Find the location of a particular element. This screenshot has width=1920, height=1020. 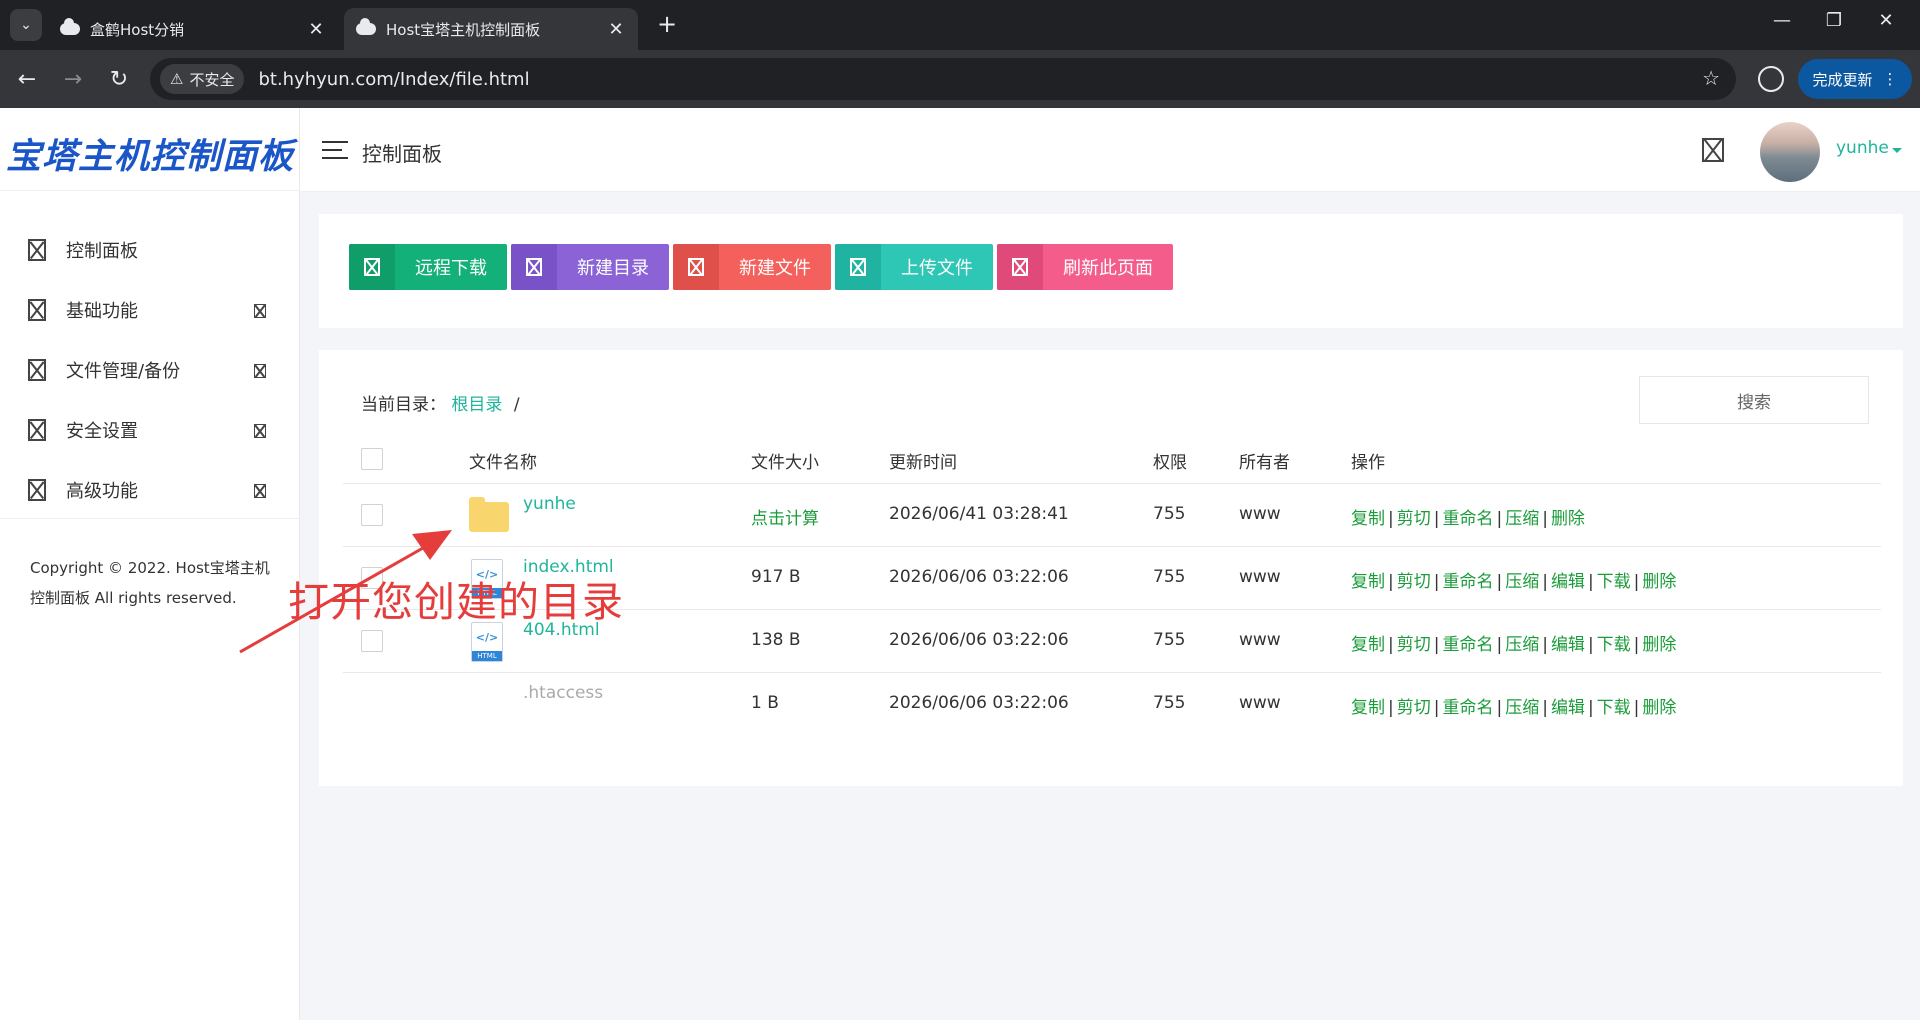

address-bar: ⚠ 不安全 bt.hyhyun.com/Index/file.html ☆ is located at coordinates (943, 79).